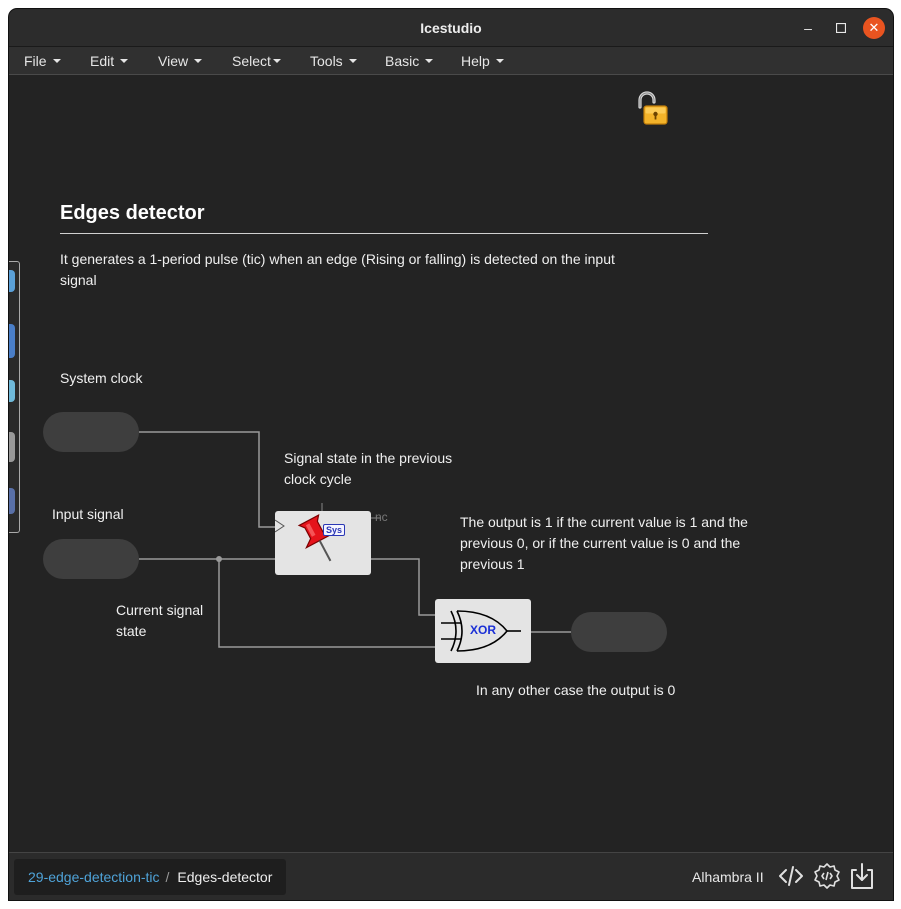 This screenshot has width=901, height=909. I want to click on breadcrumb: 29-edge-detection-tic / Edges-detector, so click(150, 877).